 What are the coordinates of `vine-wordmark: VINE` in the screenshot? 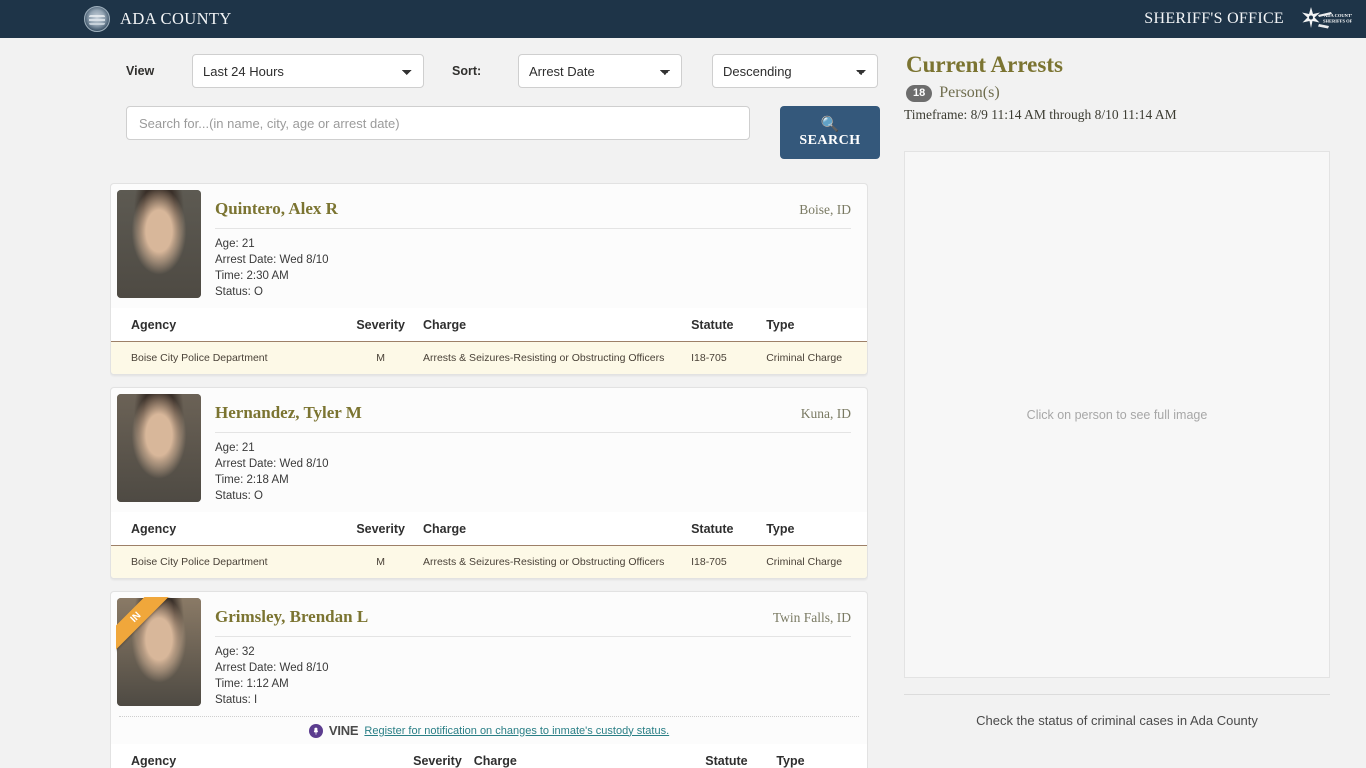 It's located at (343, 730).